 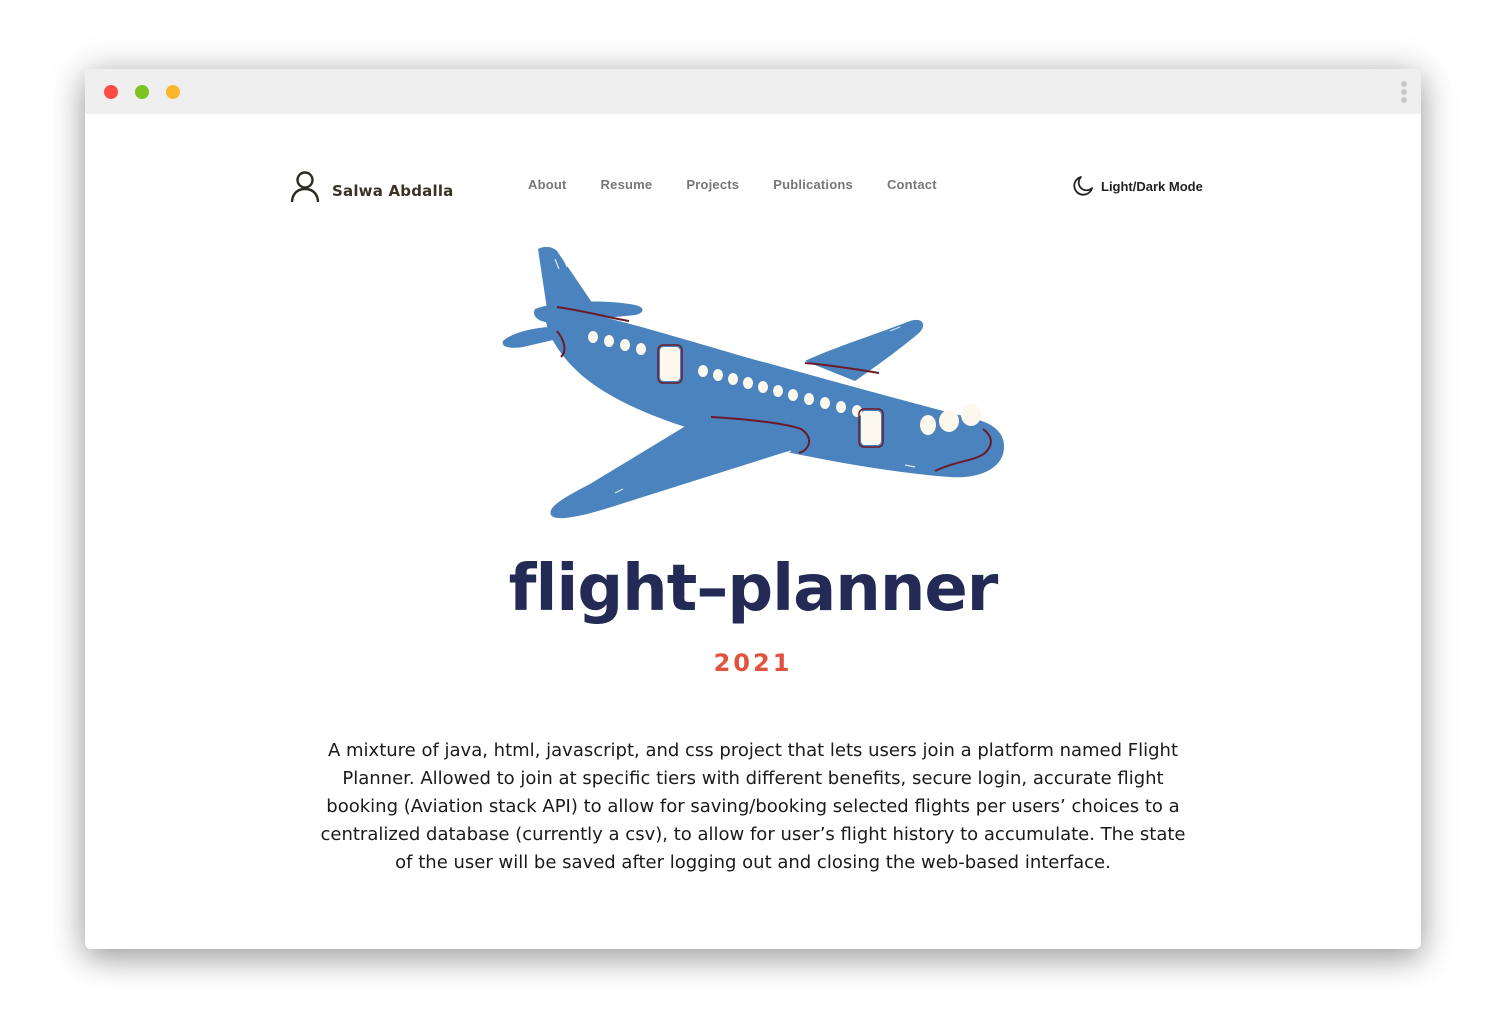 I want to click on brand-link: Salwa Abdalla, so click(x=371, y=186).